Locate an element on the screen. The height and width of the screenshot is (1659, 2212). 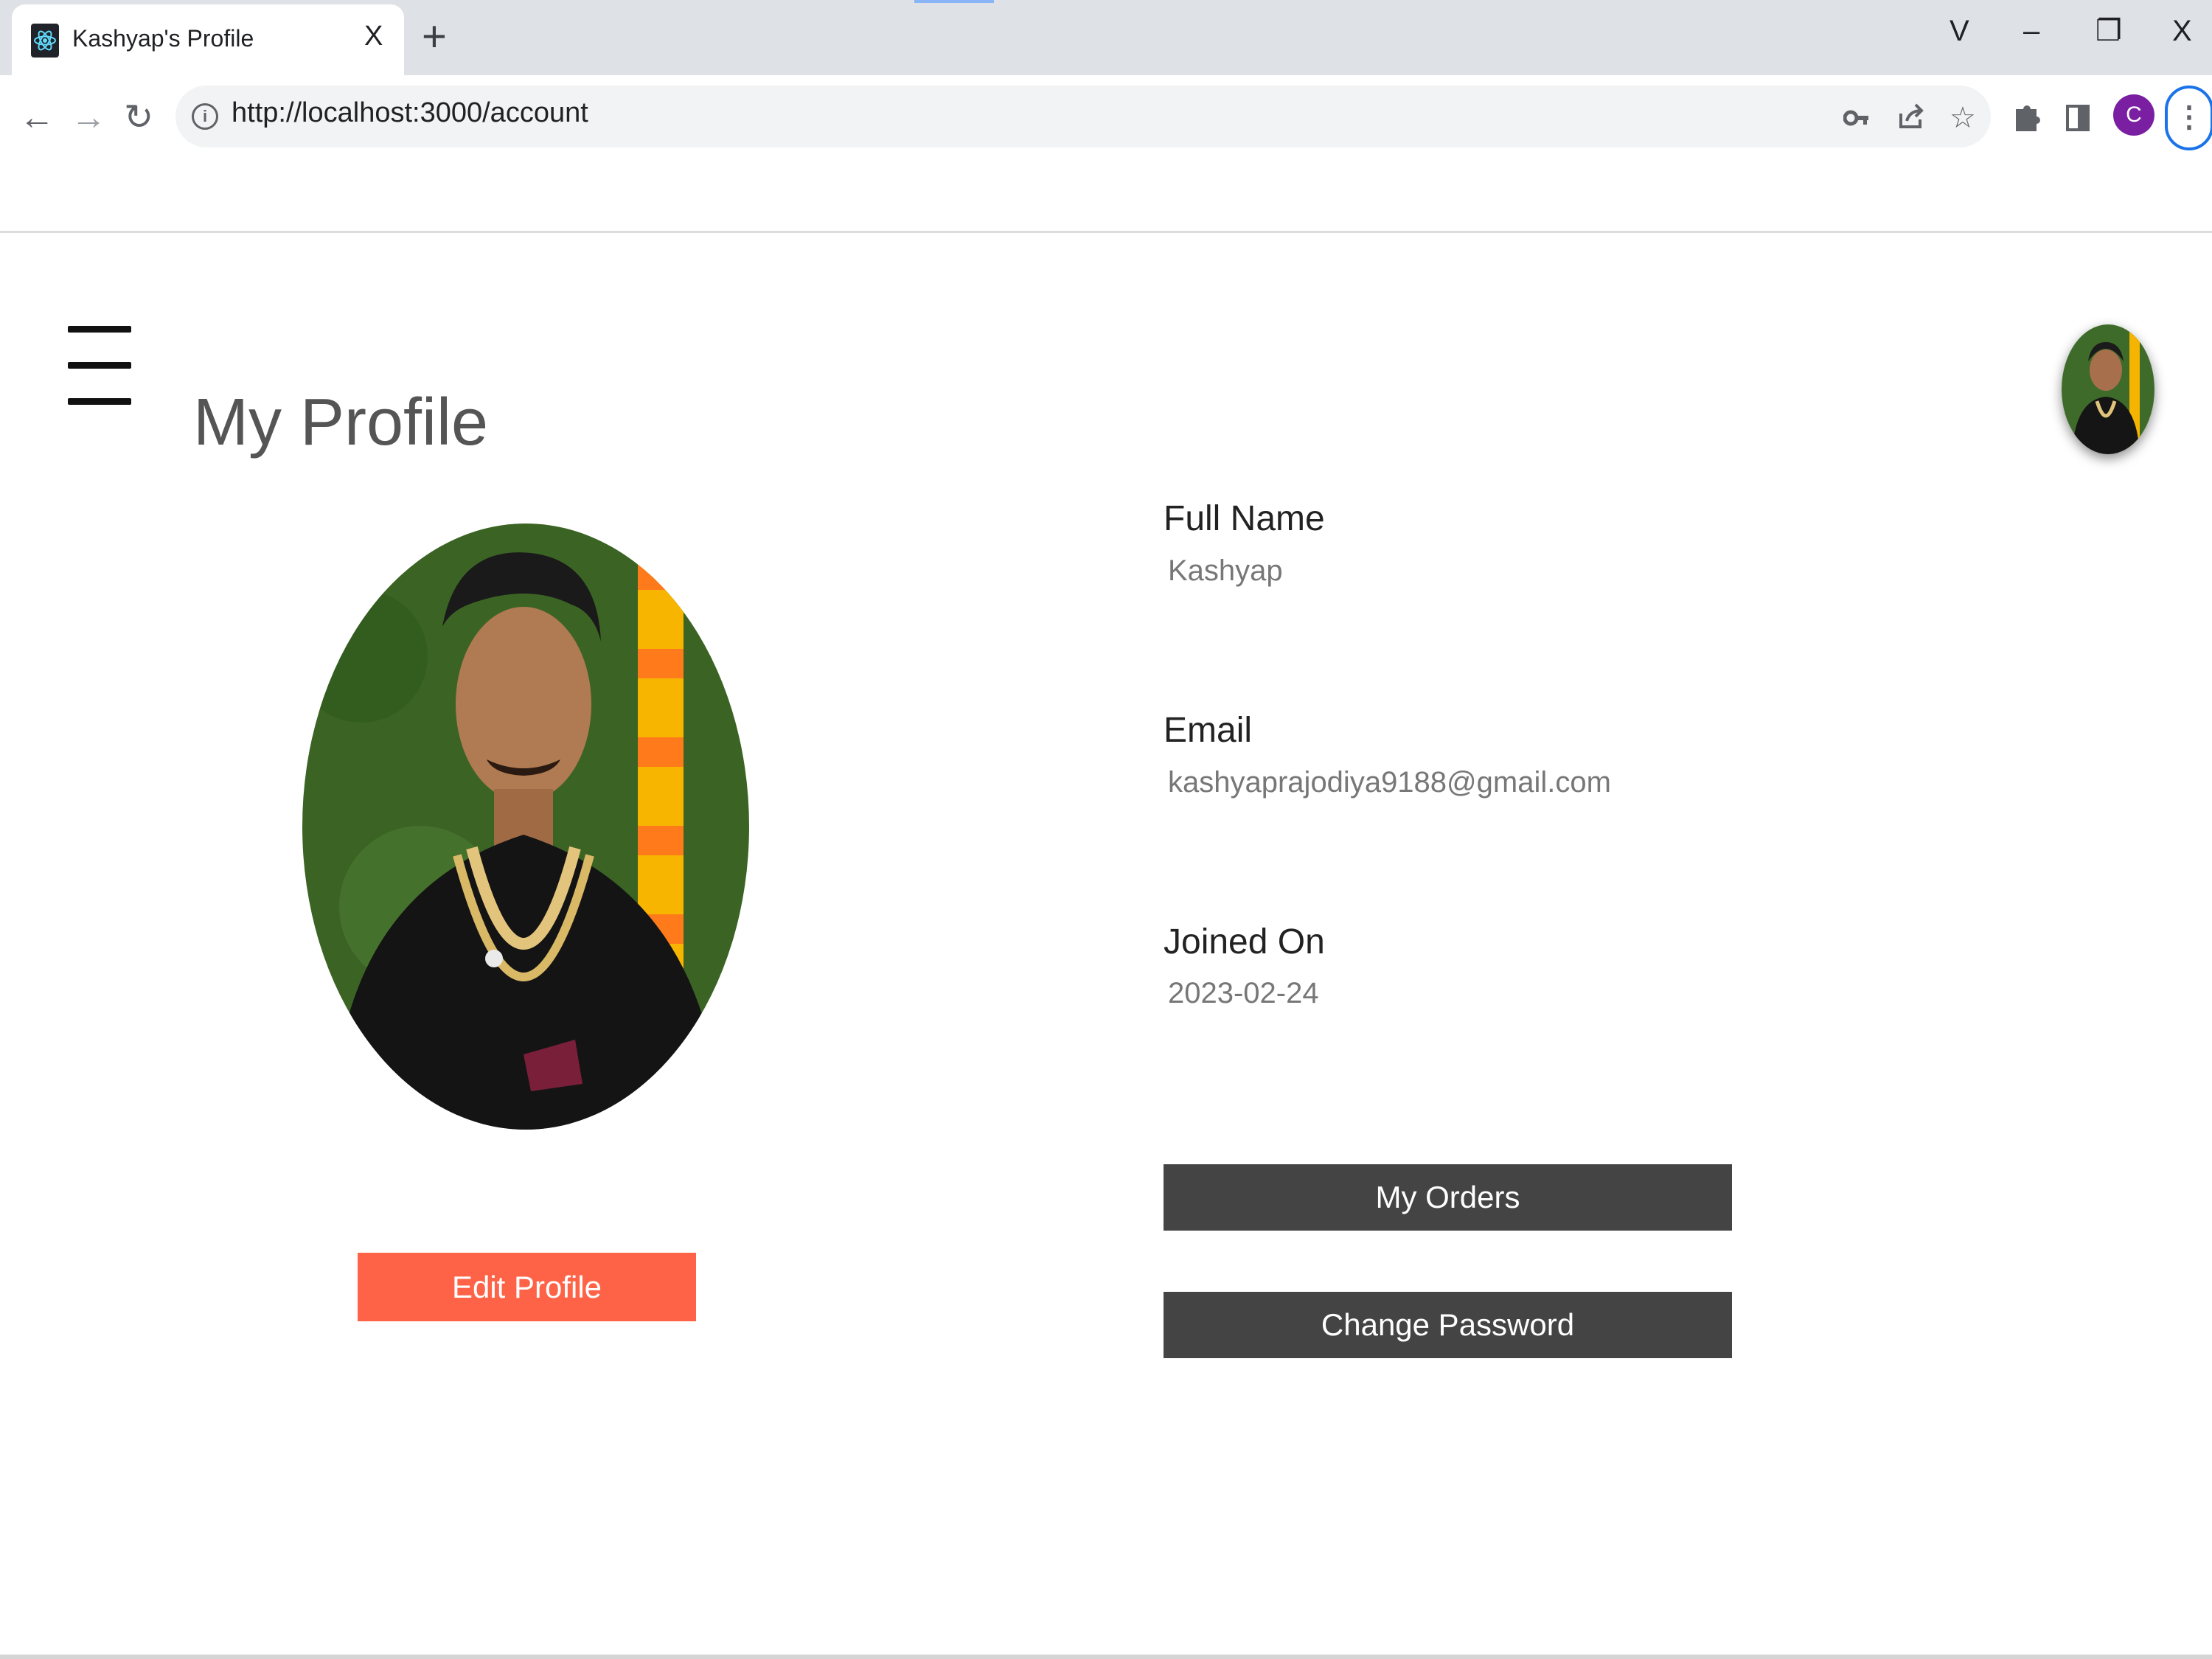
browser-tab-active: Kashyap's Profile X is located at coordinates (208, 39).